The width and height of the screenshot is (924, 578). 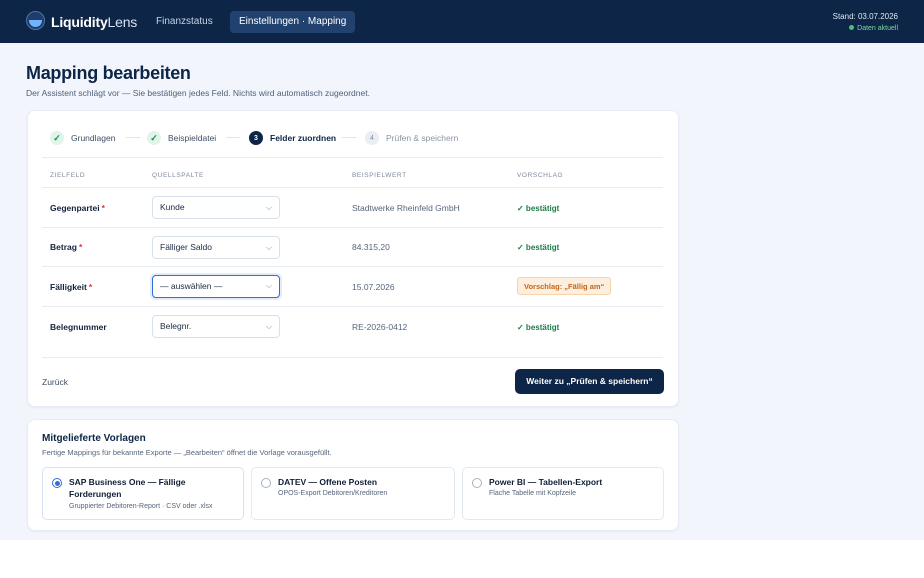 What do you see at coordinates (66, 247) in the screenshot?
I see `field-label-betrag: Betrag *` at bounding box center [66, 247].